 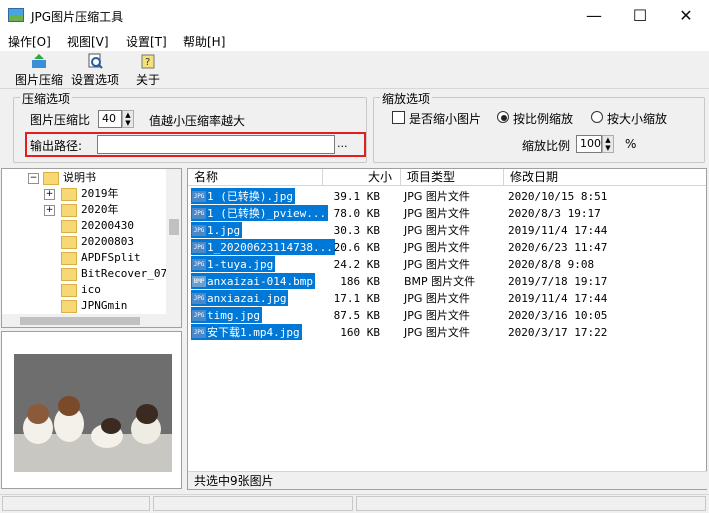 I want to click on column-header-type: 项目类型, so click(x=452, y=177).